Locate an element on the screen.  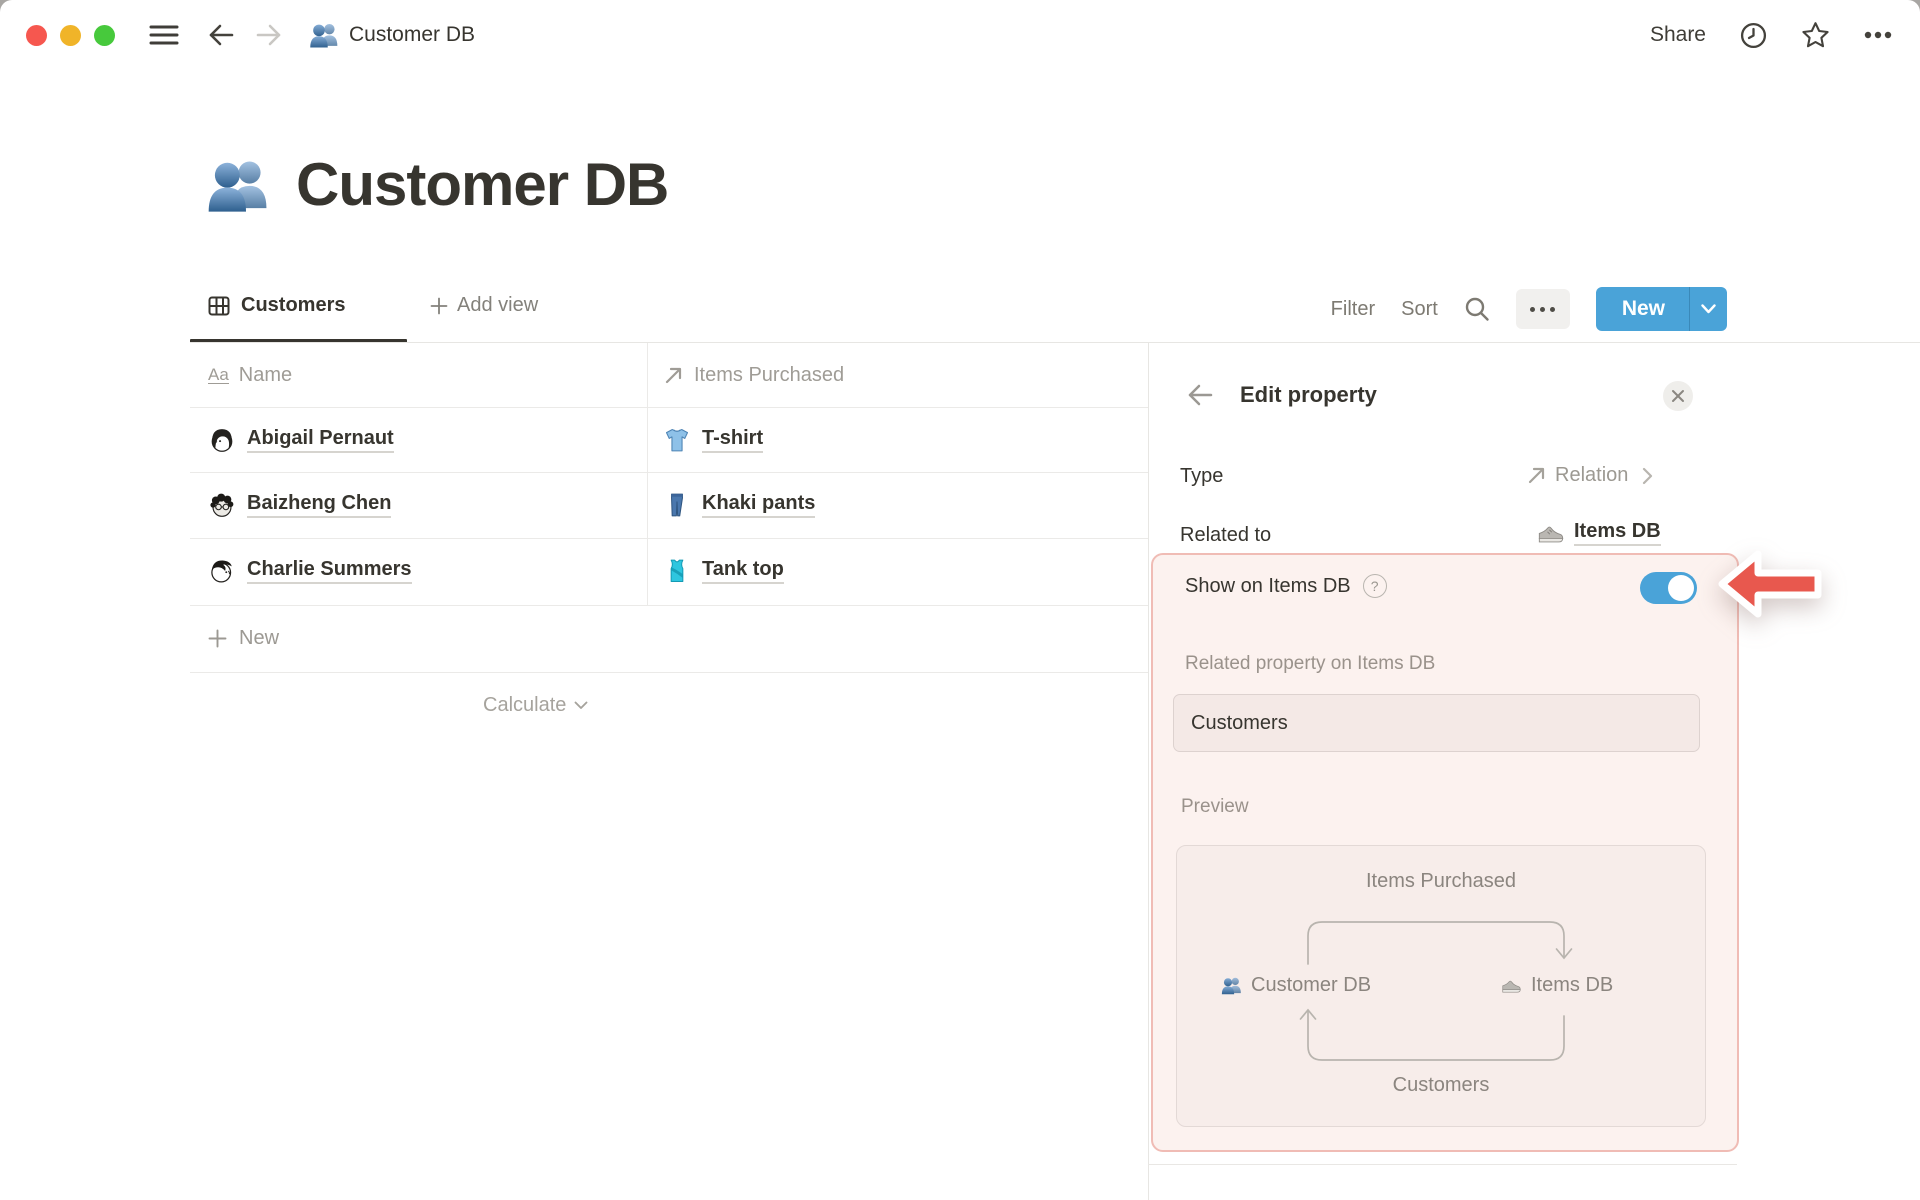
breadcrumb-doc-title: Customer DB is located at coordinates (412, 35).